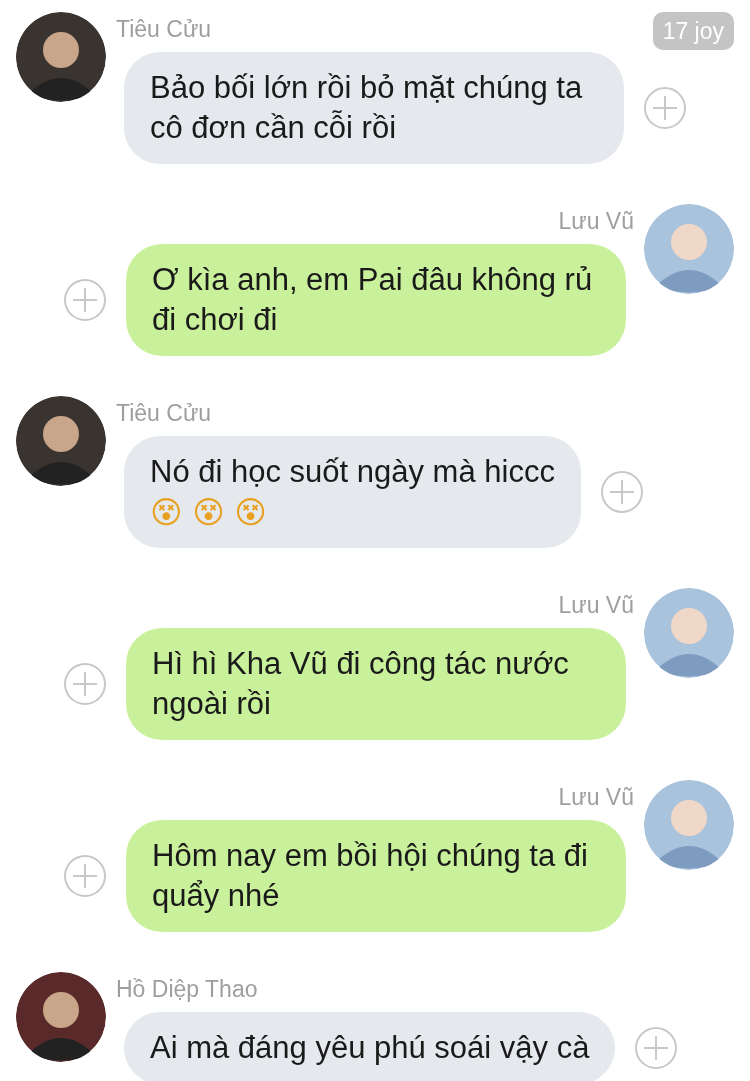 This screenshot has width=750, height=1081. Describe the element at coordinates (376, 684) in the screenshot. I see `message-bubble: Hì hì Kha Vũ đi công tác nước ngoài rồi` at that location.